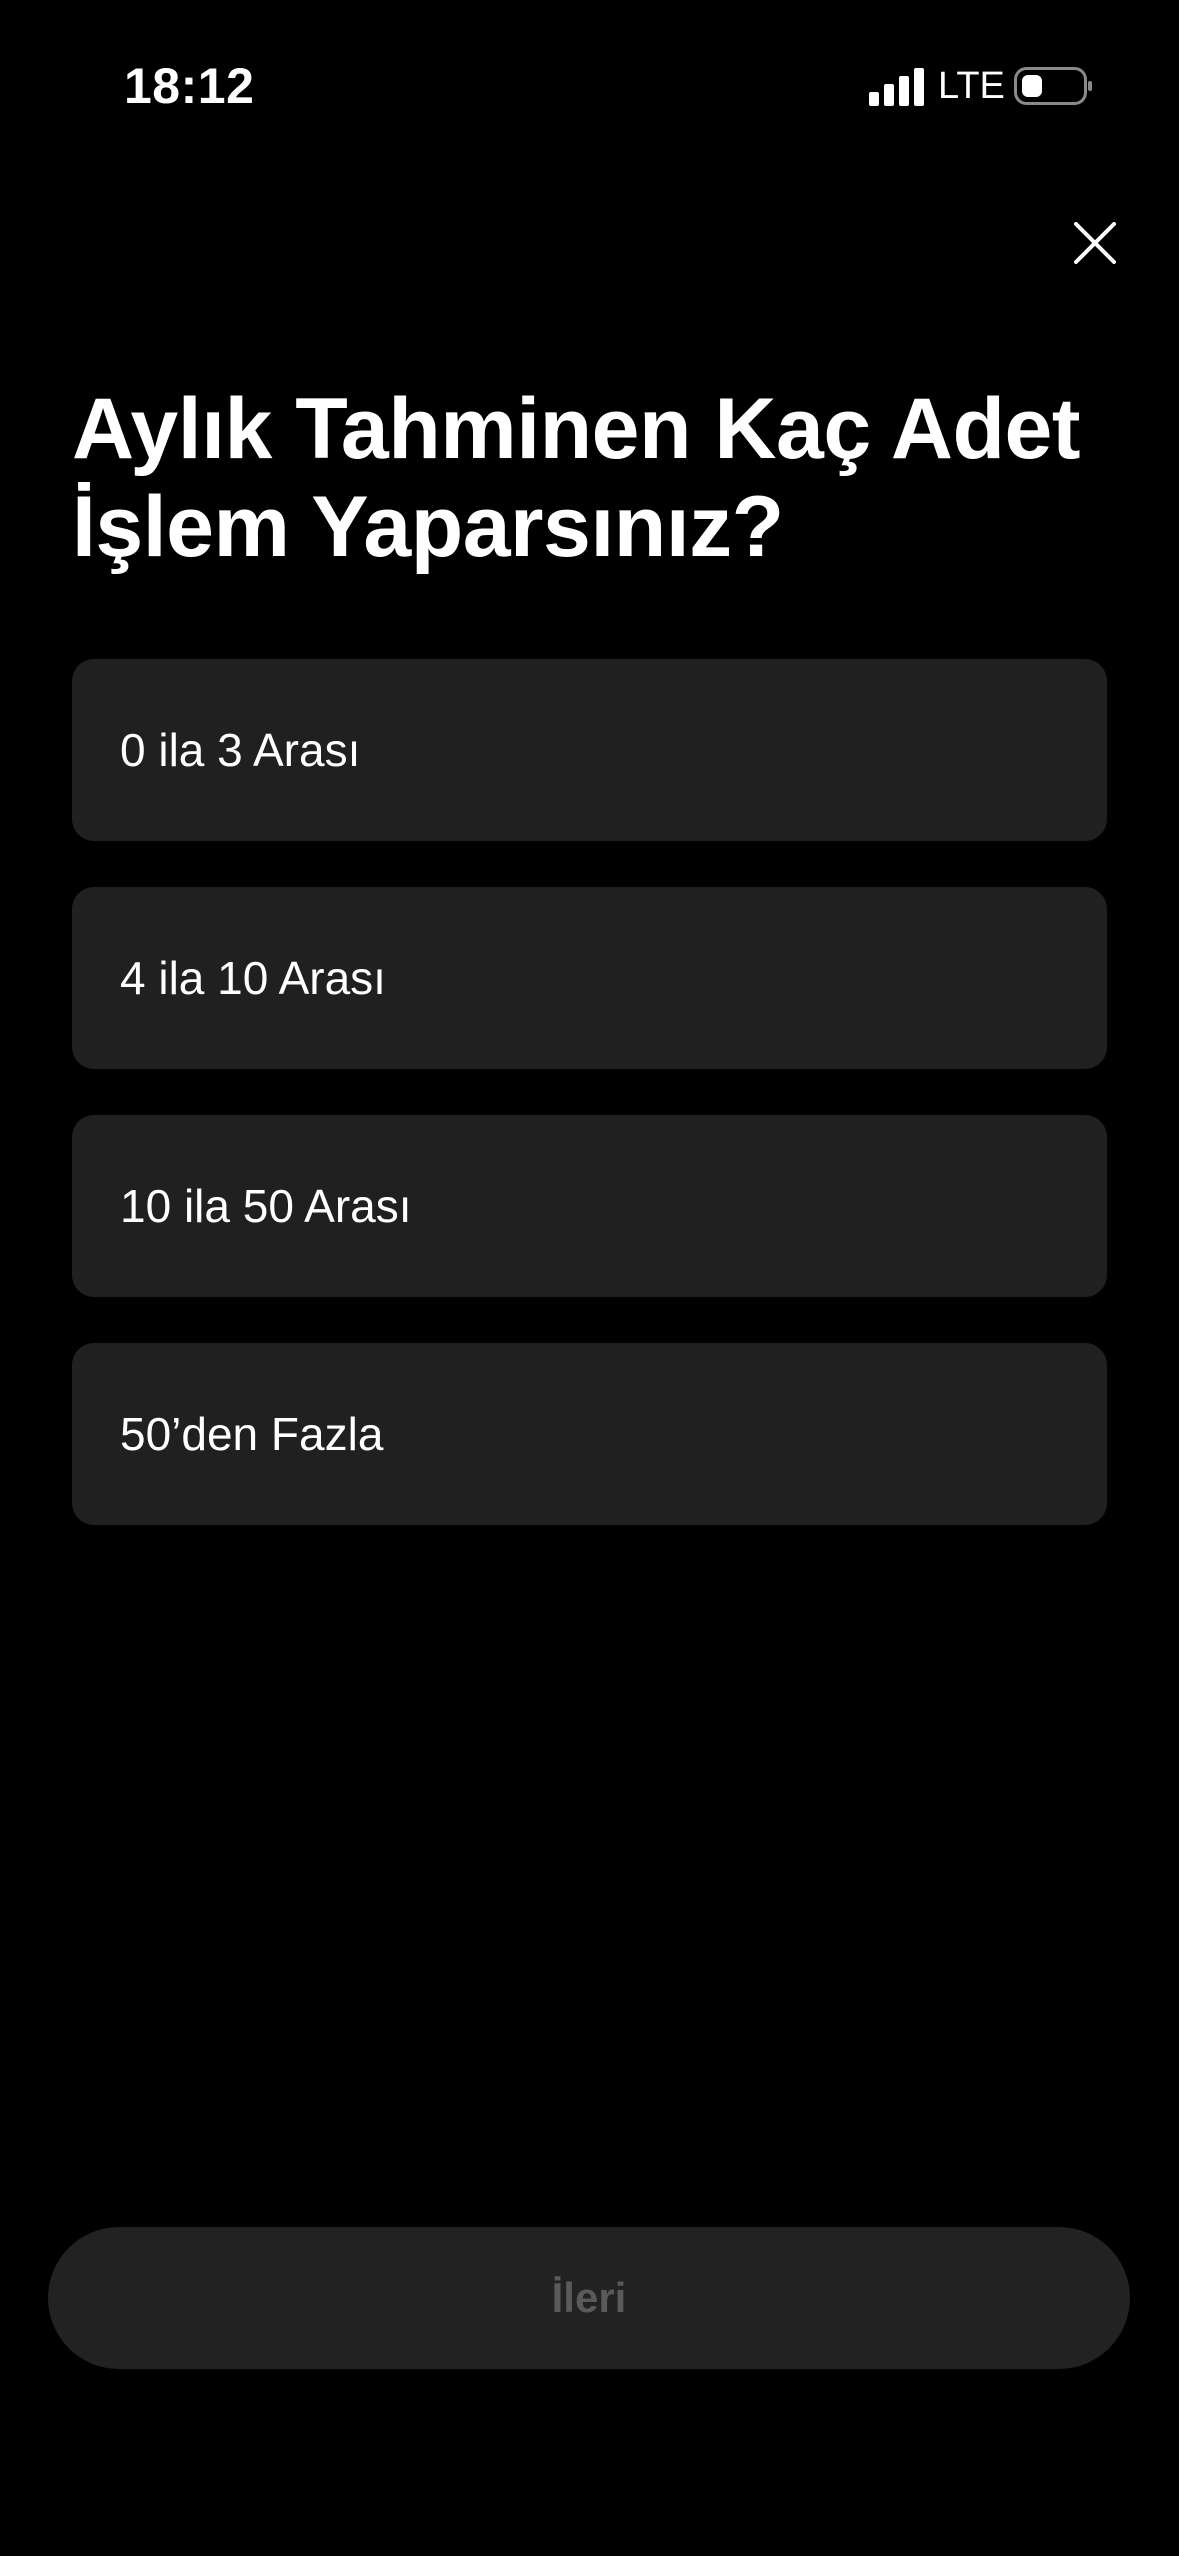  What do you see at coordinates (589, 978) in the screenshot?
I see `option-4-10: 4 ila 10 Arası` at bounding box center [589, 978].